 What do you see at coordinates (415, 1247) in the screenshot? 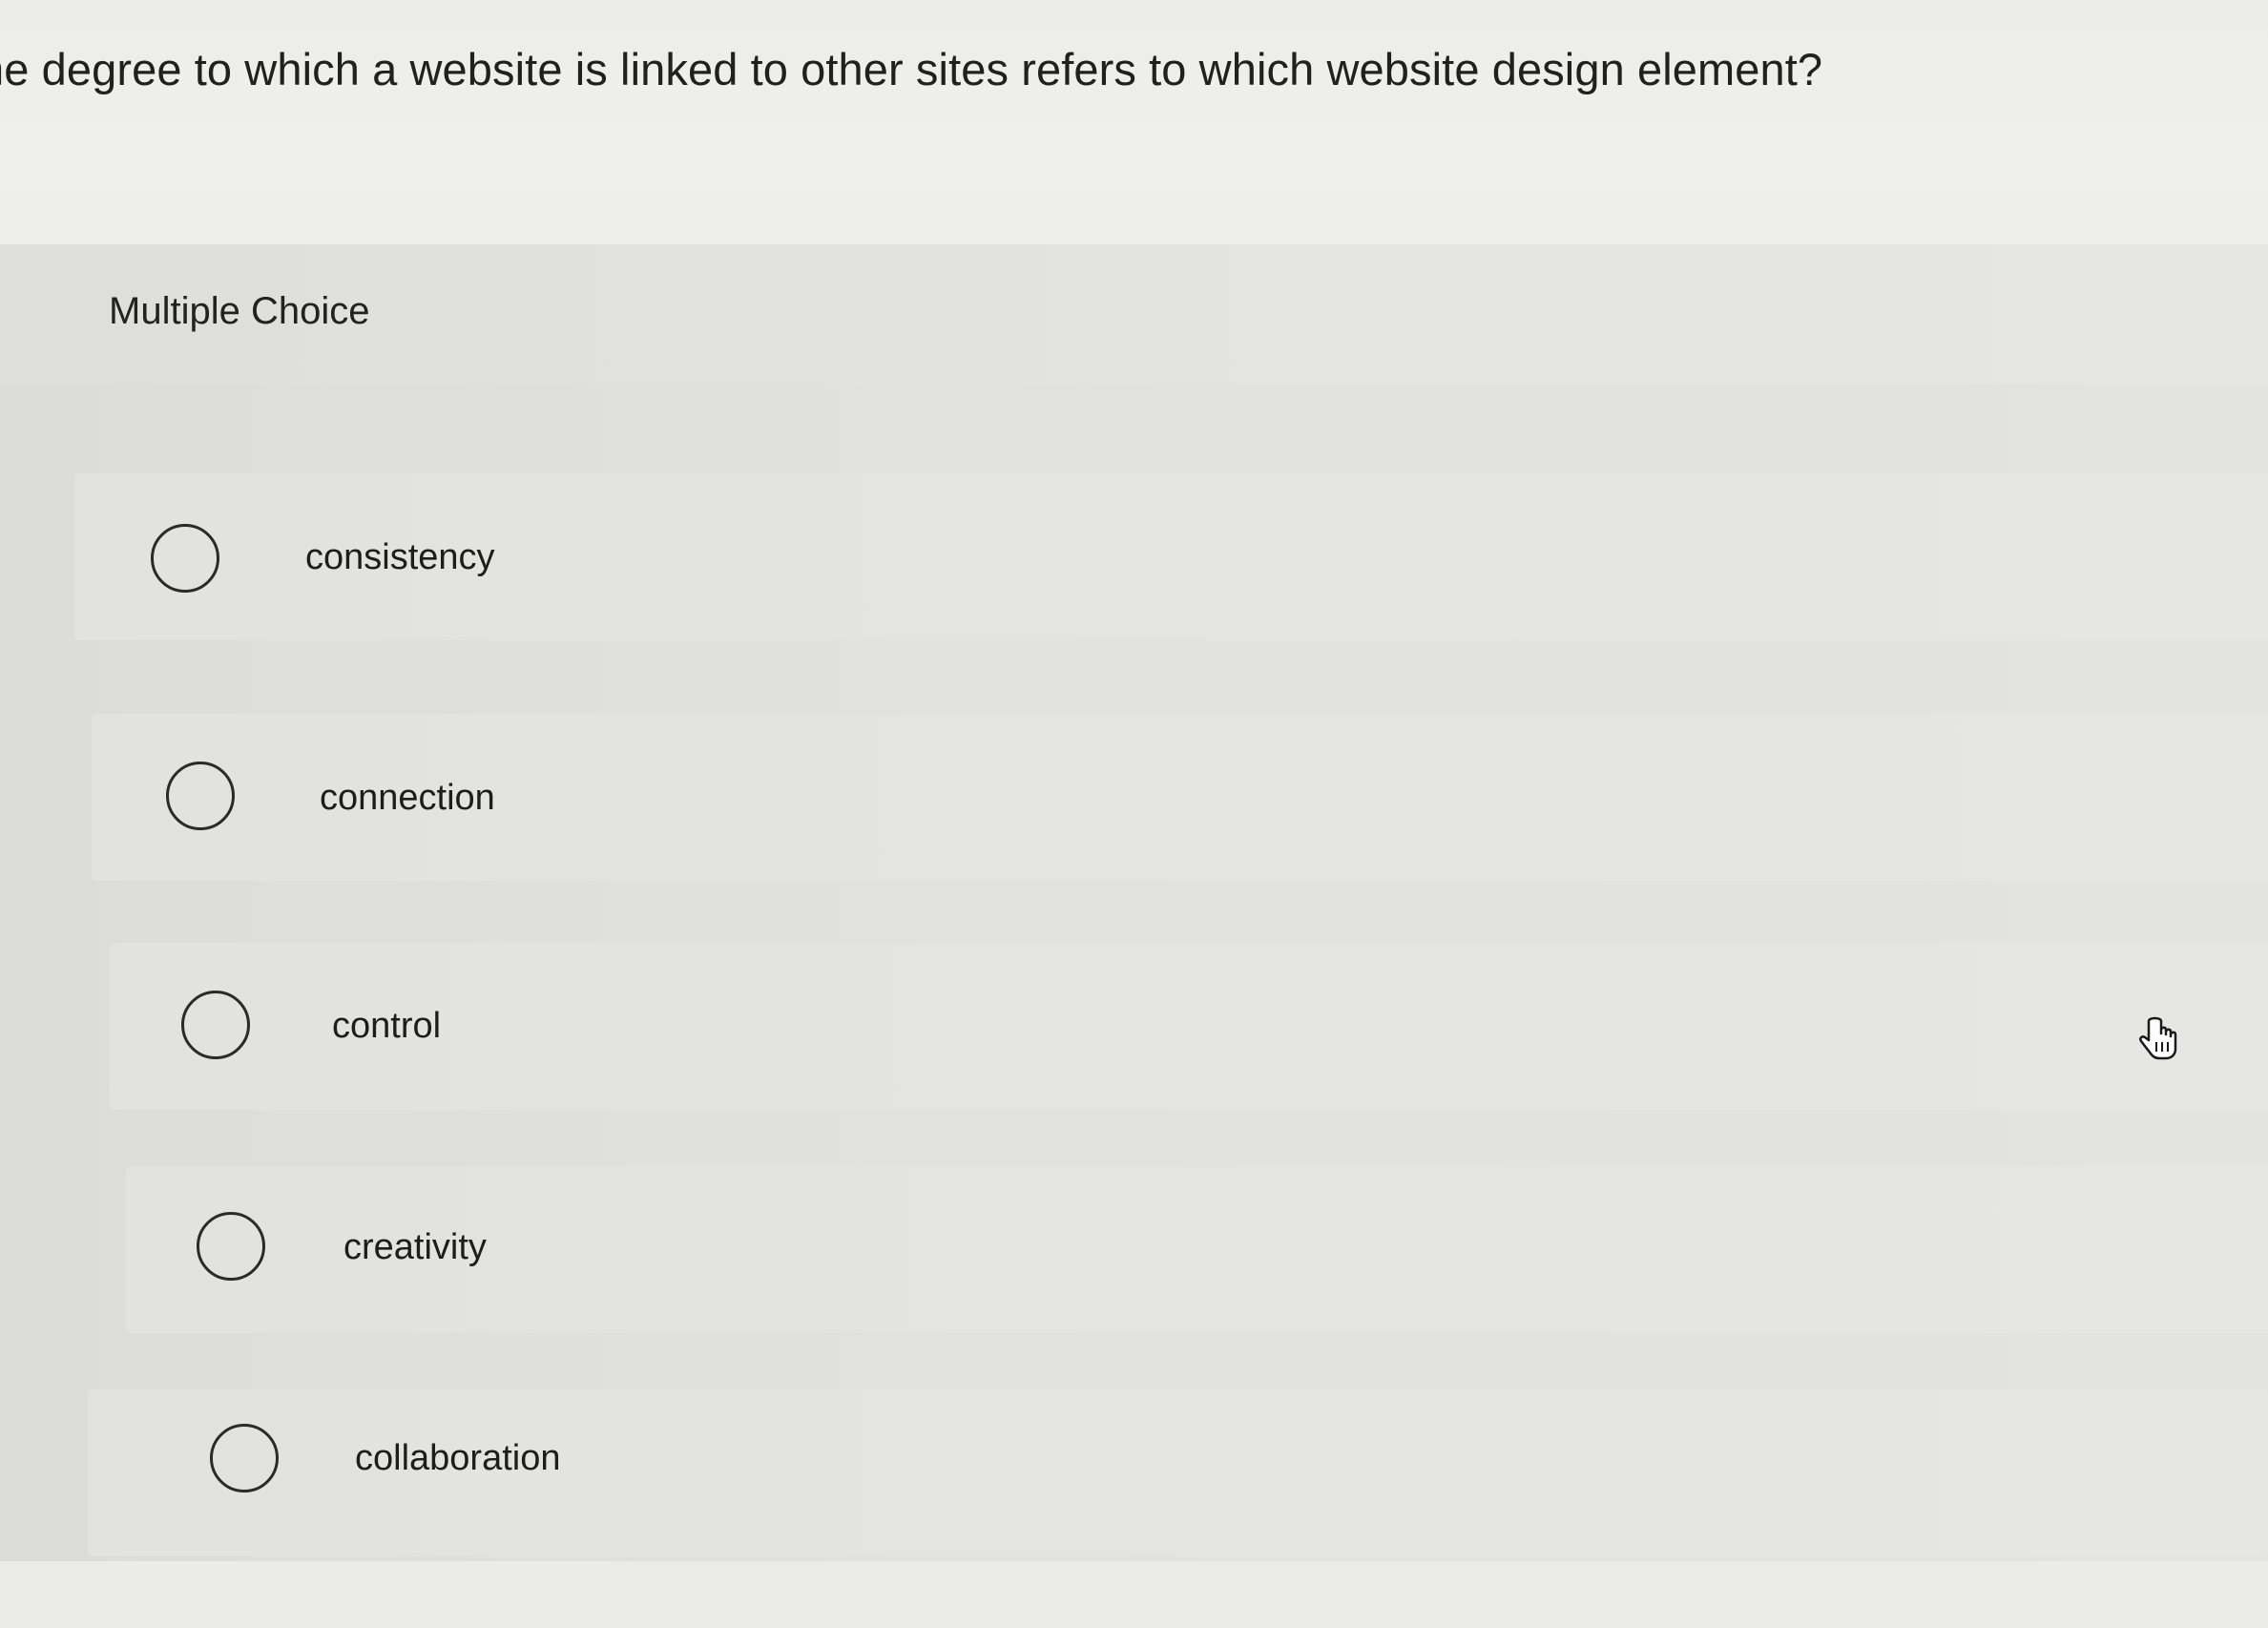
I see `choice-label: creativity` at bounding box center [415, 1247].